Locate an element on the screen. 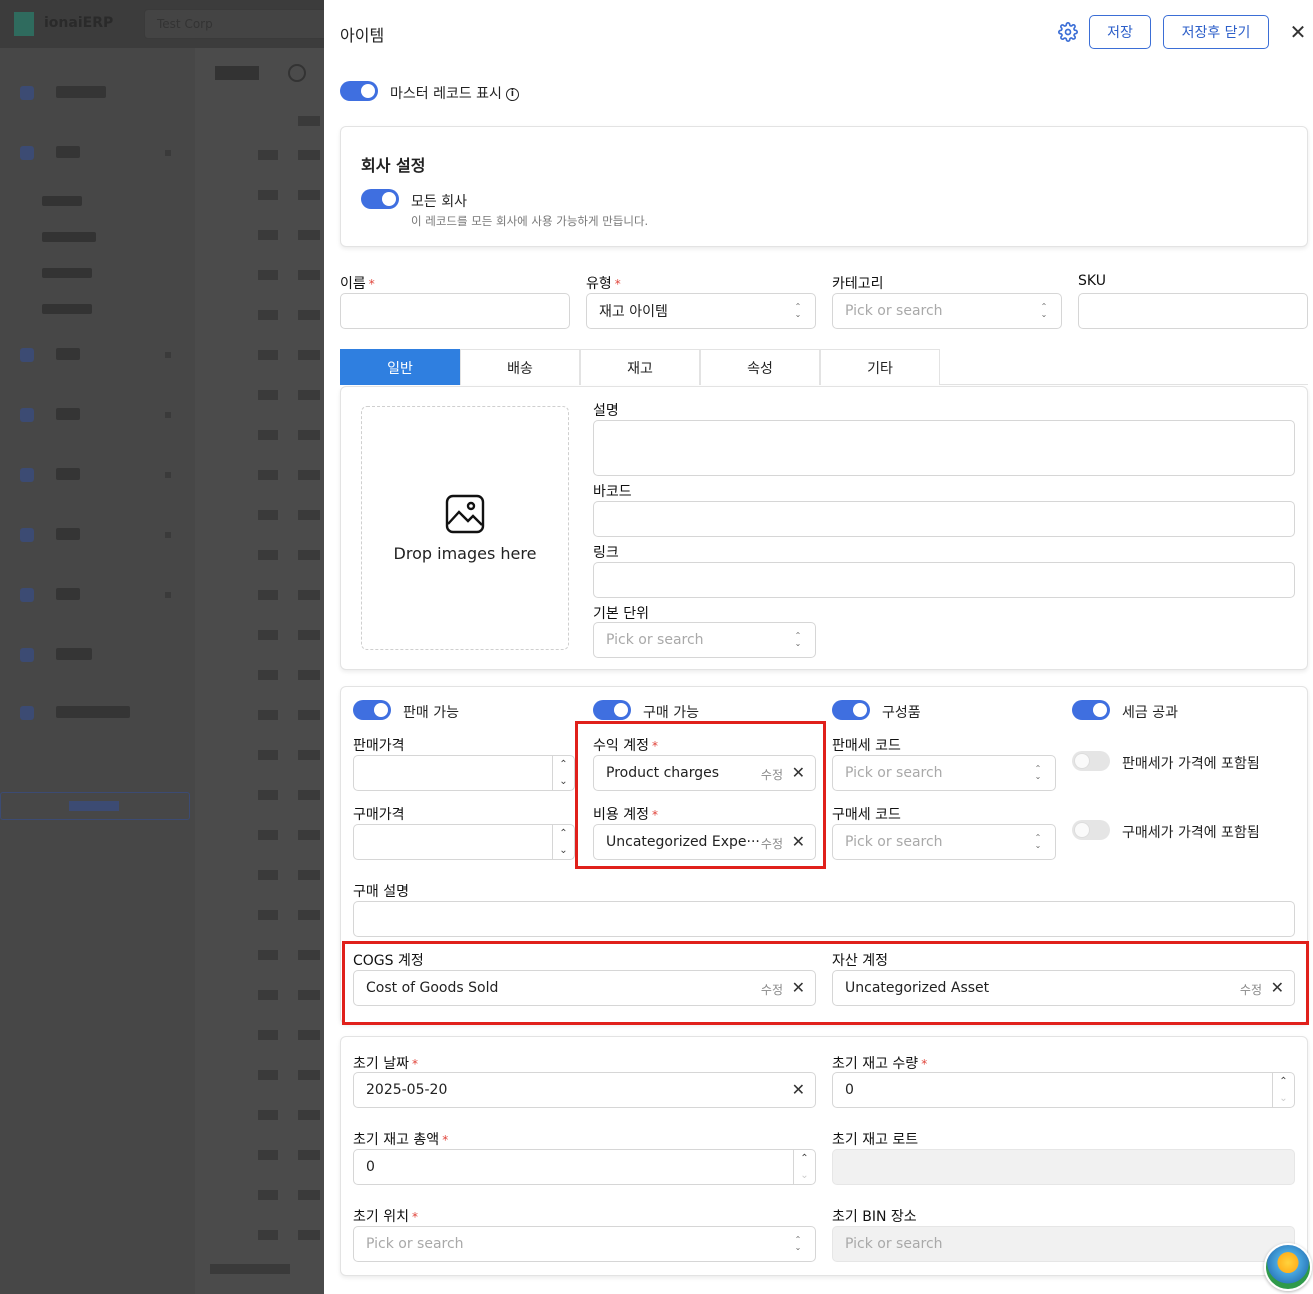  tab-general: 일반 is located at coordinates (400, 367).